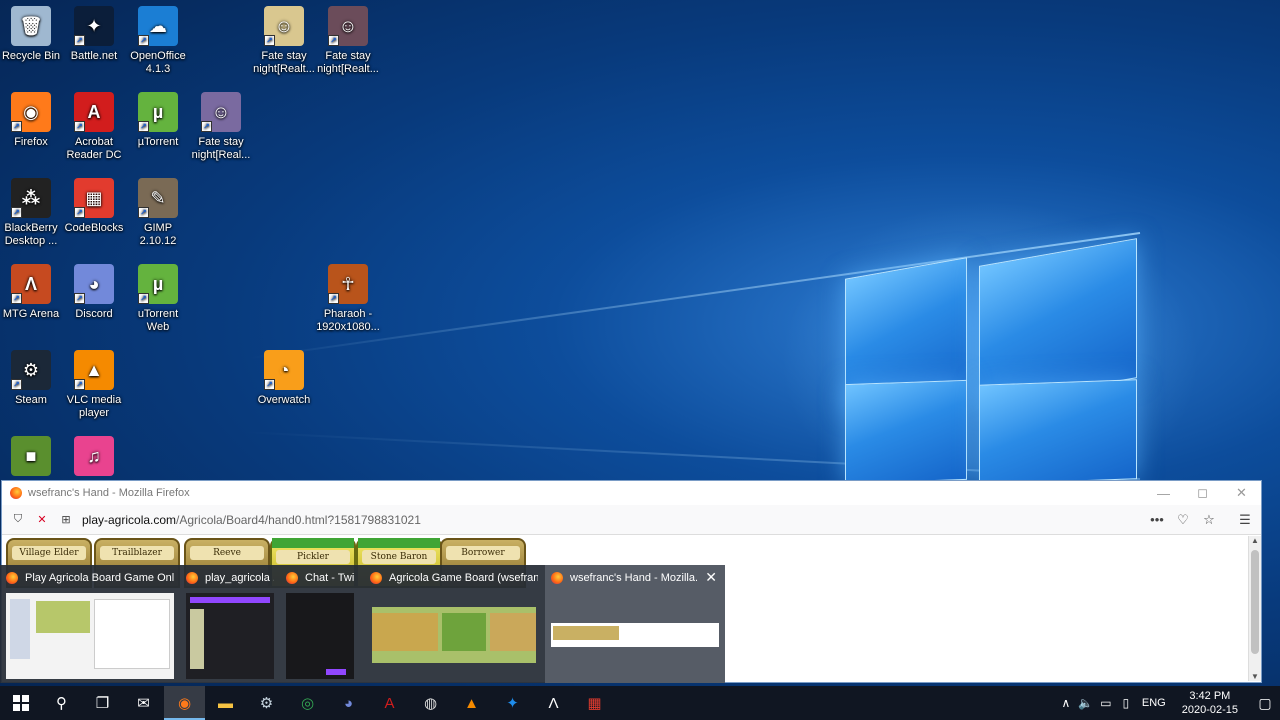 The width and height of the screenshot is (1280, 720). I want to click on taskbar-app-mtg-arena: Λ, so click(553, 703).